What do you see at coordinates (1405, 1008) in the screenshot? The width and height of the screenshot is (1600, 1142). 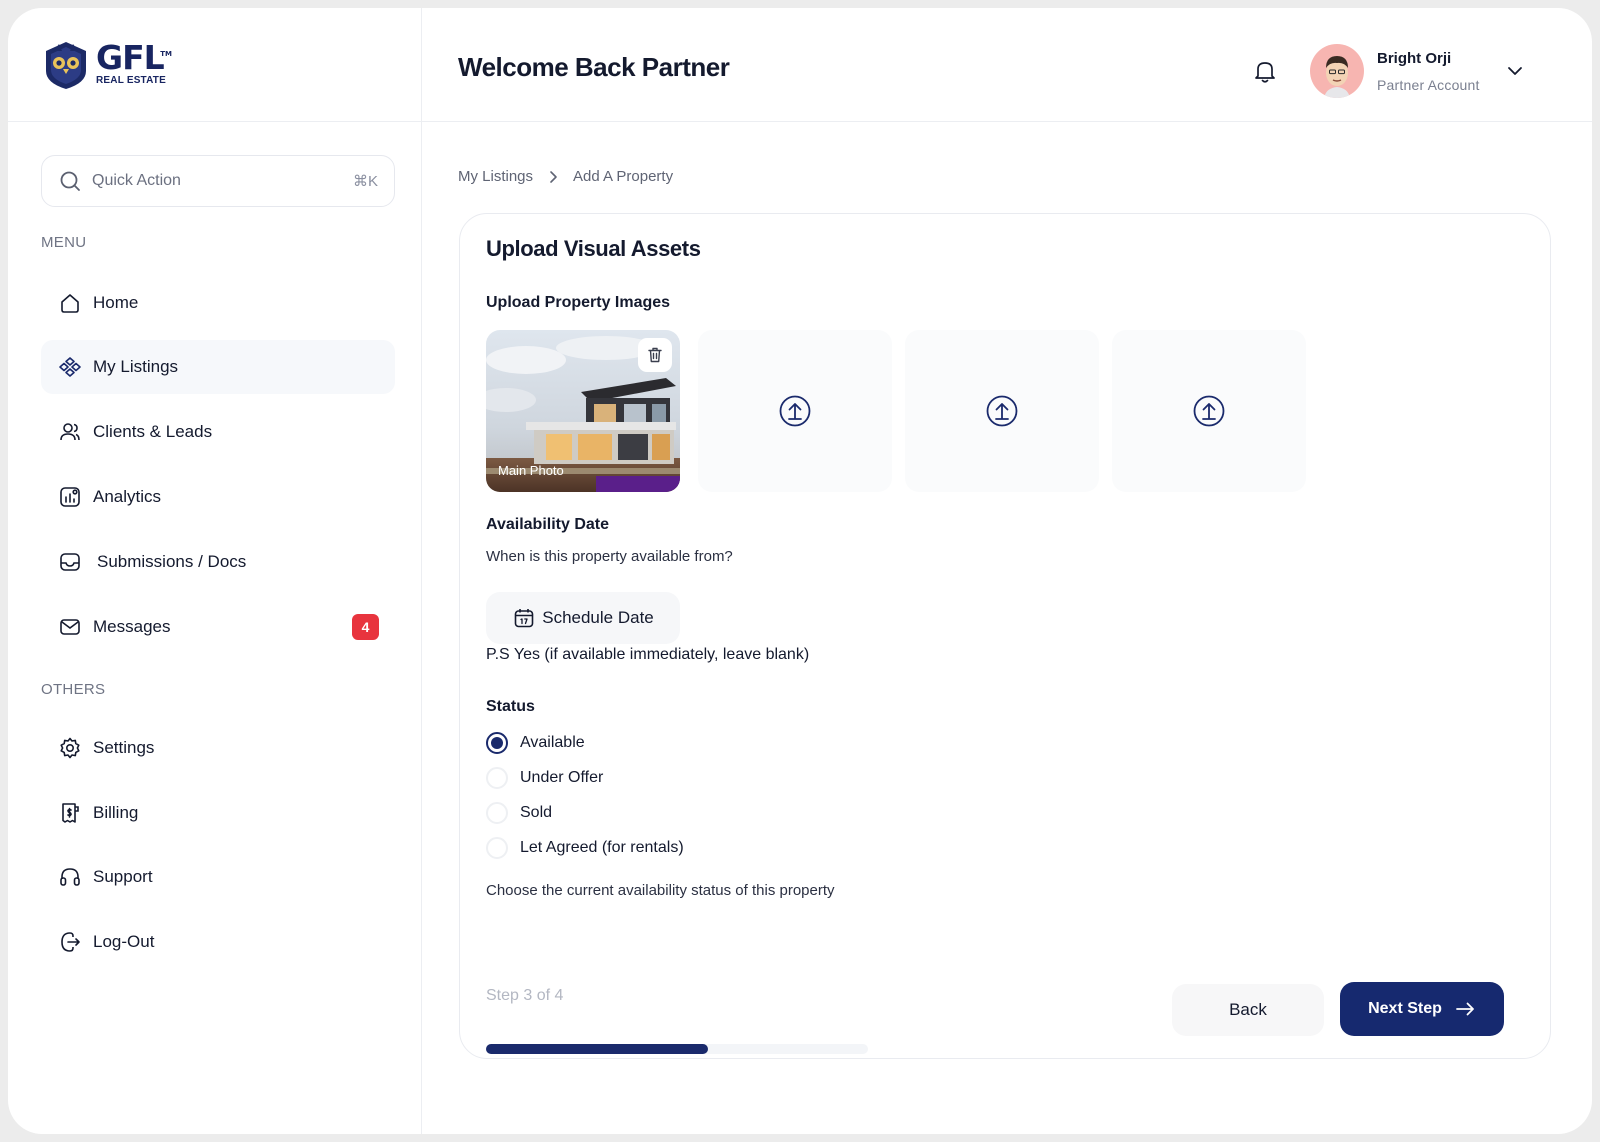 I see `next-step-label: Next Step` at bounding box center [1405, 1008].